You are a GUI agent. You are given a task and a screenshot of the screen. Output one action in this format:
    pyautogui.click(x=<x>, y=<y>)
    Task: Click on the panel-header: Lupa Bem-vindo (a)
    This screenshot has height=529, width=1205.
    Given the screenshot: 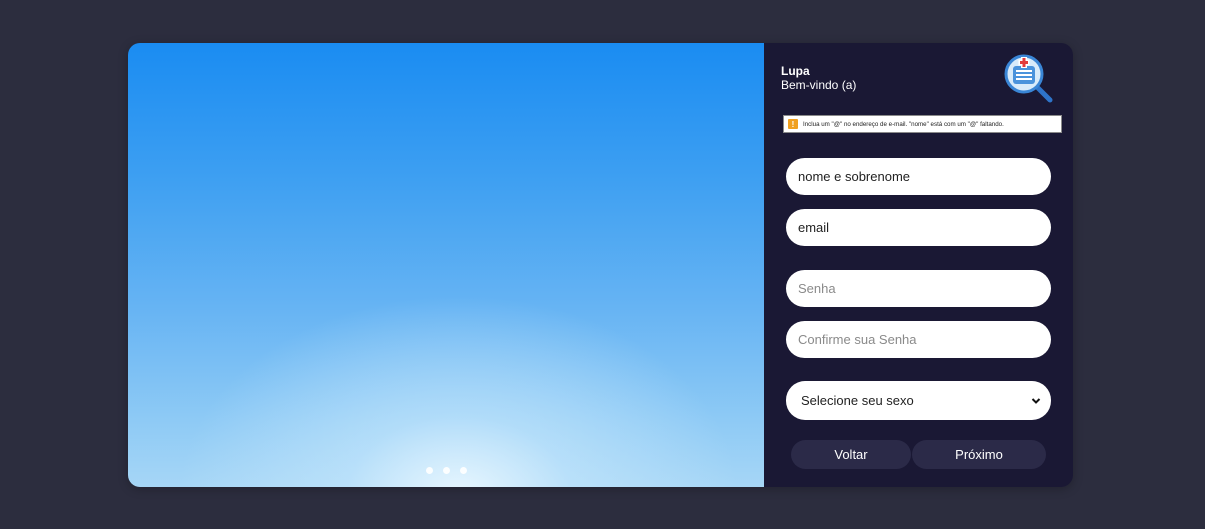 What is the action you would take?
    pyautogui.click(x=819, y=78)
    